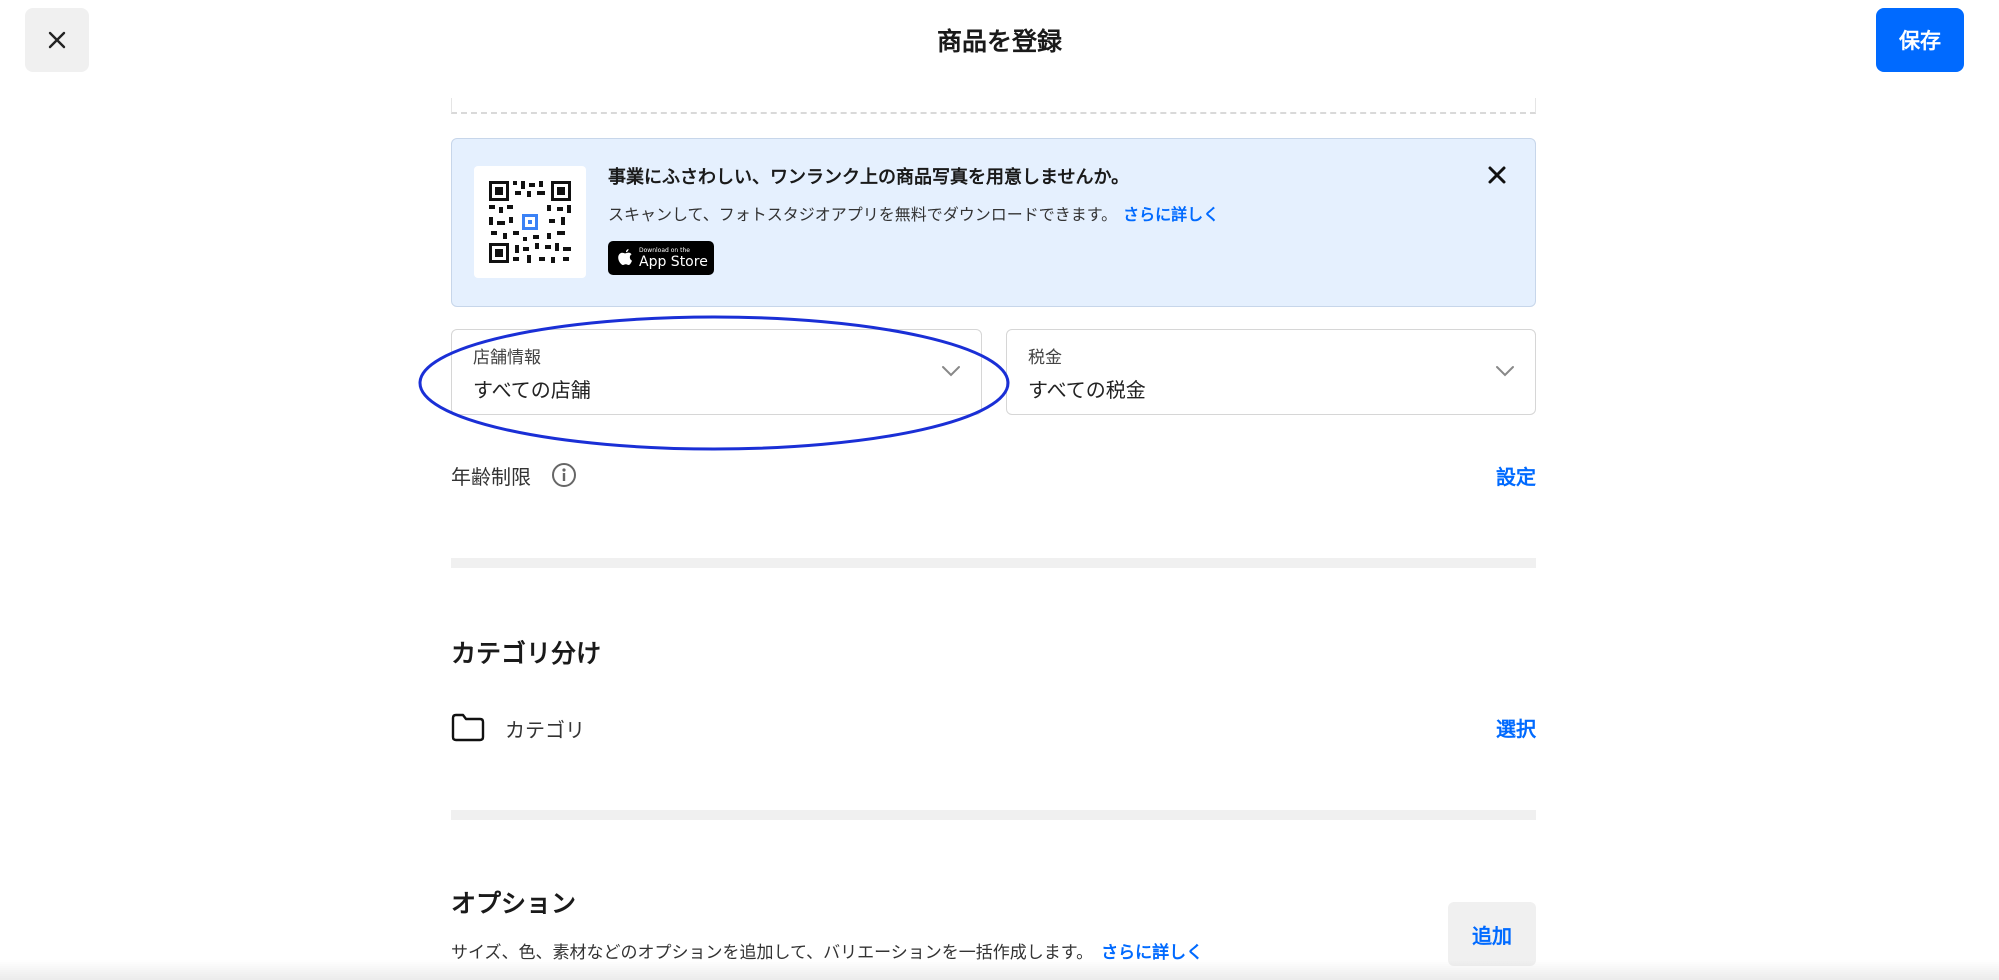  I want to click on bottom-shadow, so click(999, 970).